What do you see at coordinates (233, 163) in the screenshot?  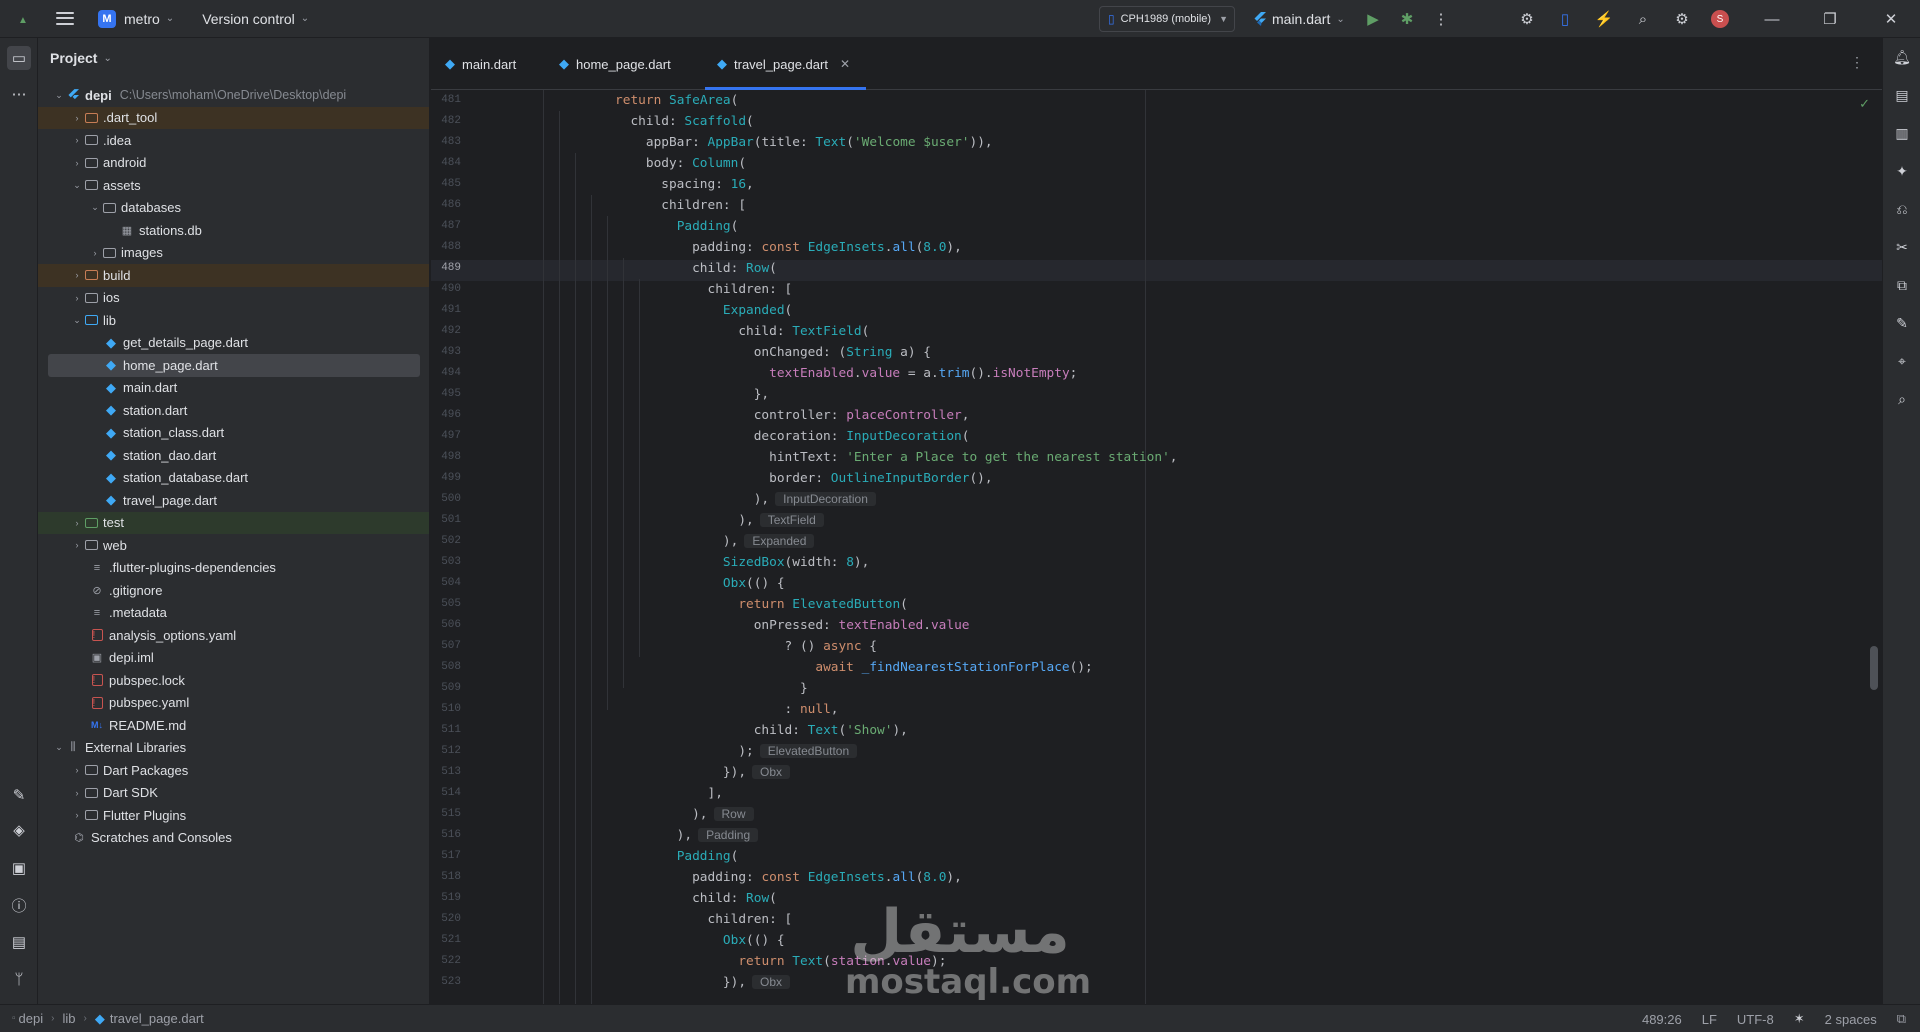 I see `tree-item-android: › android` at bounding box center [233, 163].